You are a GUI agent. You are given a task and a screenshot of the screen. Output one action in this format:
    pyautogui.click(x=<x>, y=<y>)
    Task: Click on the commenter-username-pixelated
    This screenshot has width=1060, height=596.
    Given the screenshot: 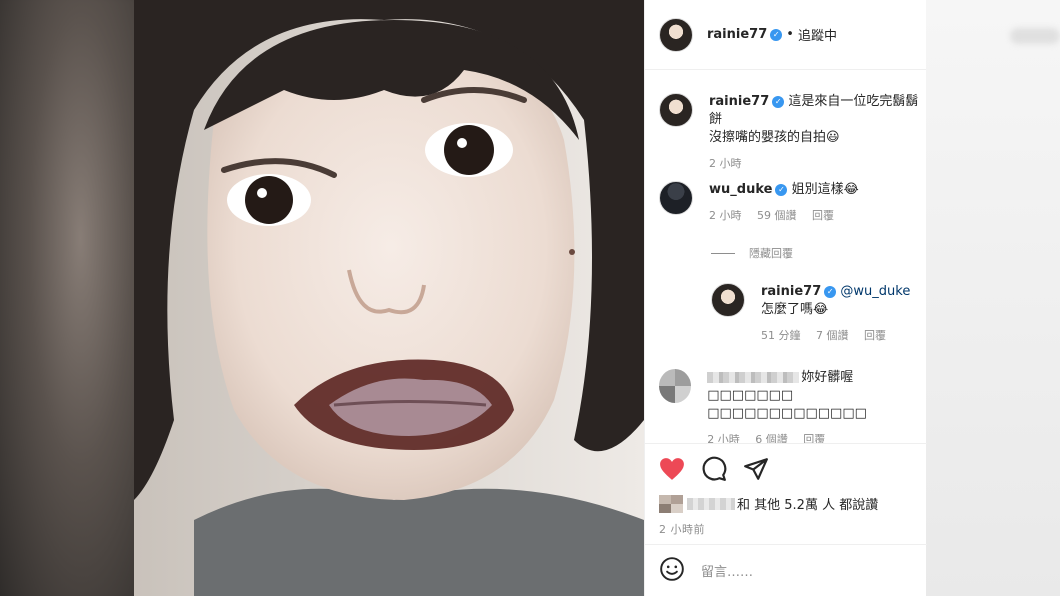 What is the action you would take?
    pyautogui.click(x=753, y=377)
    